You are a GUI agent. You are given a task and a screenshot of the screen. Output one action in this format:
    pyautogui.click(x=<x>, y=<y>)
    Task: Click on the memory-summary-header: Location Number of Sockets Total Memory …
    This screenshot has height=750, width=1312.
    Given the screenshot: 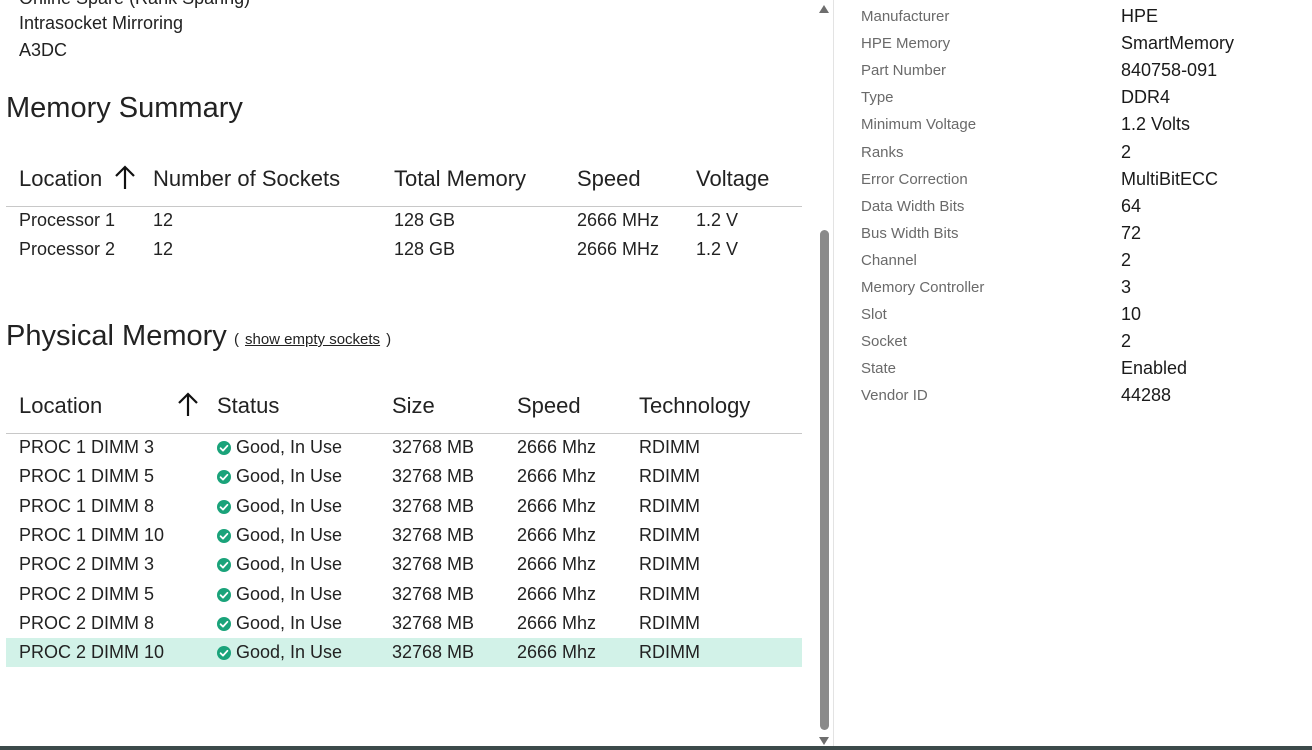 What is the action you would take?
    pyautogui.click(x=404, y=183)
    